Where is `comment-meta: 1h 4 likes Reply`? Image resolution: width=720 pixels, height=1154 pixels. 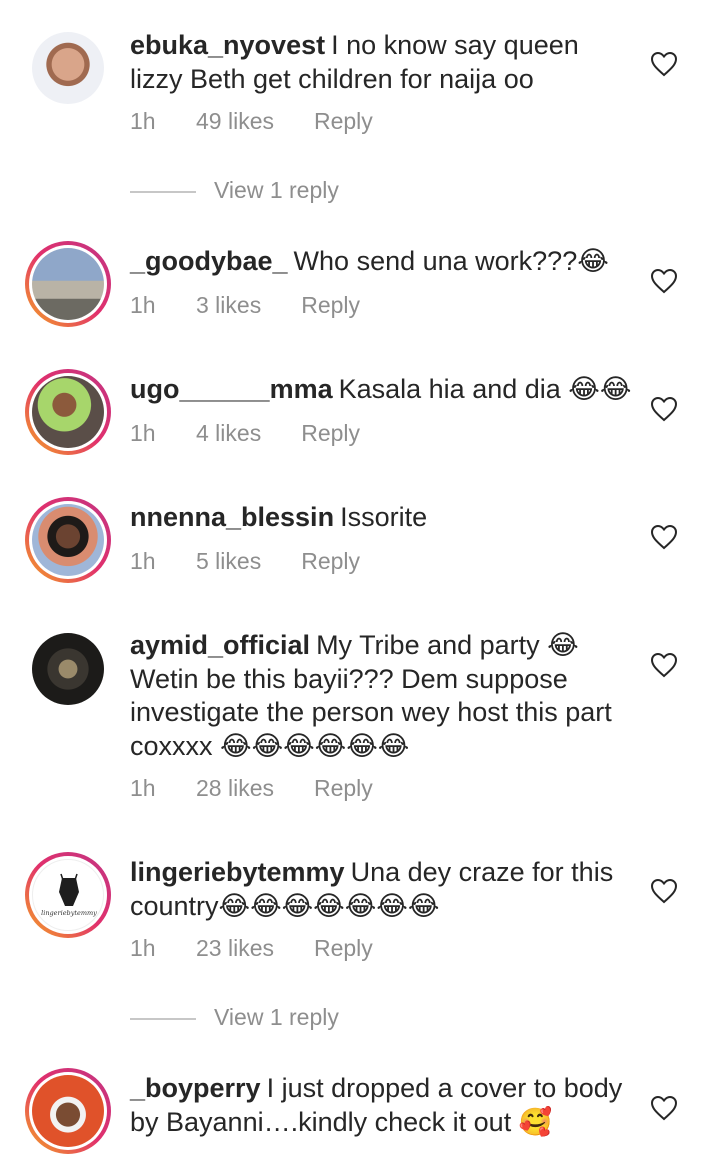 comment-meta: 1h 4 likes Reply is located at coordinates (245, 433).